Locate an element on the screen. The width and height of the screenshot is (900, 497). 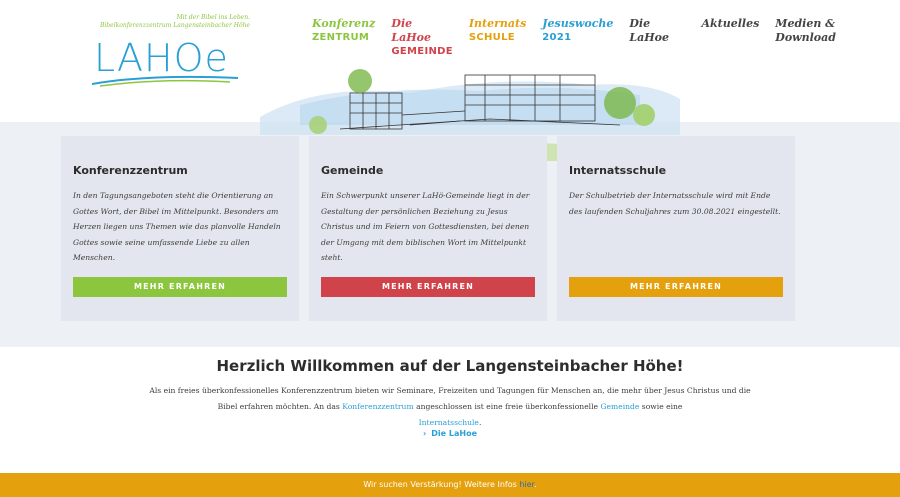
nav-gemeinde: Die LaHoe GEMEINDE is located at coordinates (421, 38).